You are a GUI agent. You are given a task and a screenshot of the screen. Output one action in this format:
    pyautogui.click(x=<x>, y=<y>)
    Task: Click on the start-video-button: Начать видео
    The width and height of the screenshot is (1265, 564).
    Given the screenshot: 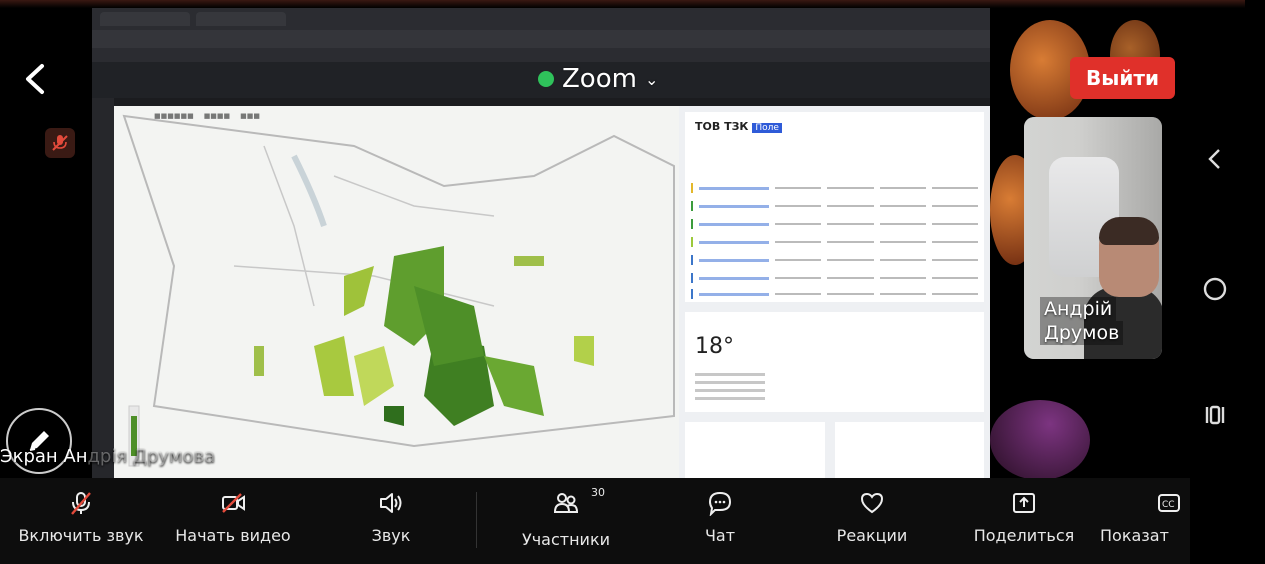 What is the action you would take?
    pyautogui.click(x=233, y=522)
    